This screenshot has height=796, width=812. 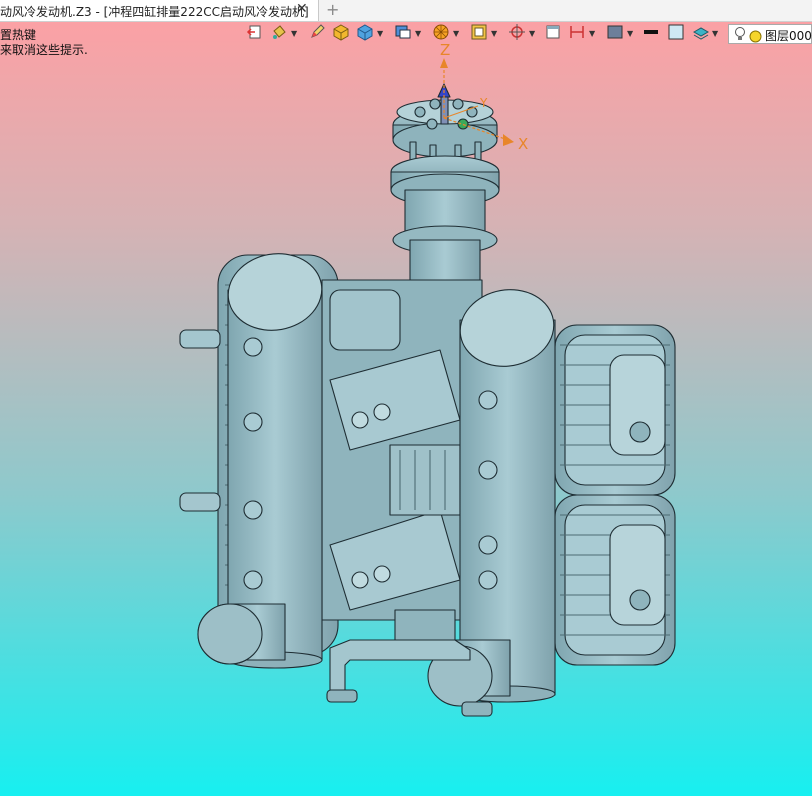 I want to click on z-axis-label: Z, so click(x=445, y=50).